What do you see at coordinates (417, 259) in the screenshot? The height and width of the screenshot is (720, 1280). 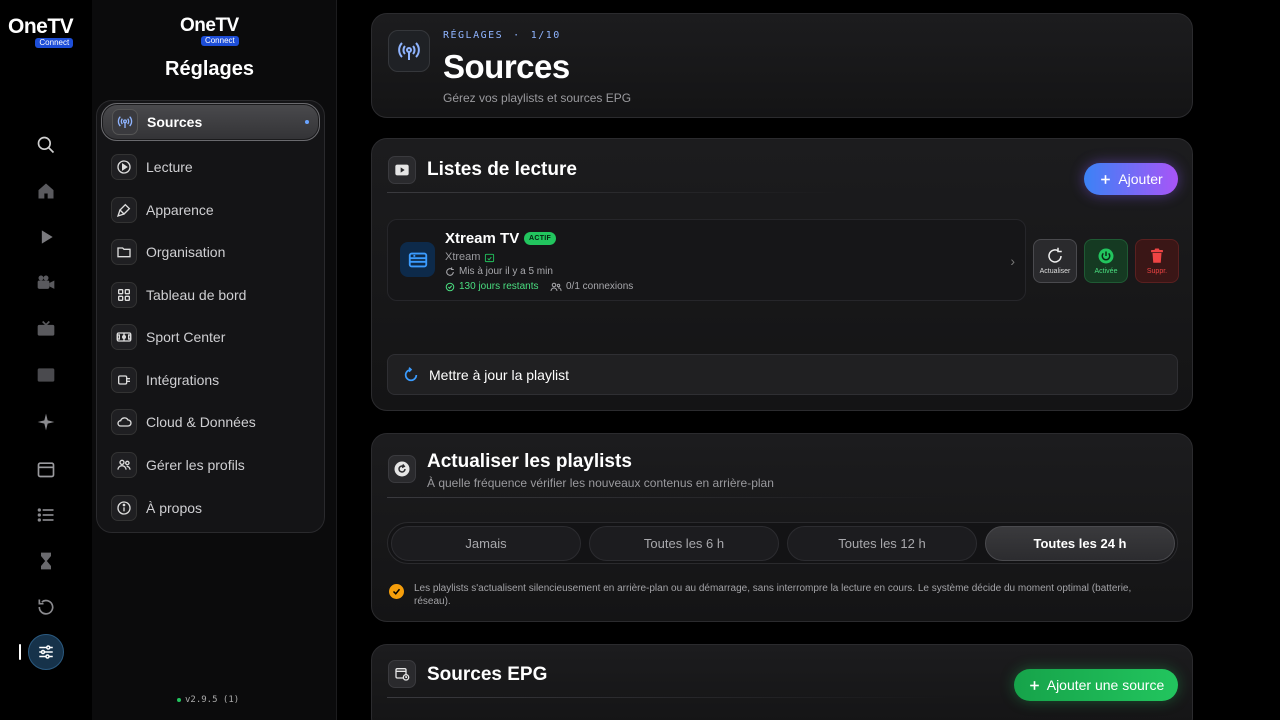 I see `playlist-server-icon` at bounding box center [417, 259].